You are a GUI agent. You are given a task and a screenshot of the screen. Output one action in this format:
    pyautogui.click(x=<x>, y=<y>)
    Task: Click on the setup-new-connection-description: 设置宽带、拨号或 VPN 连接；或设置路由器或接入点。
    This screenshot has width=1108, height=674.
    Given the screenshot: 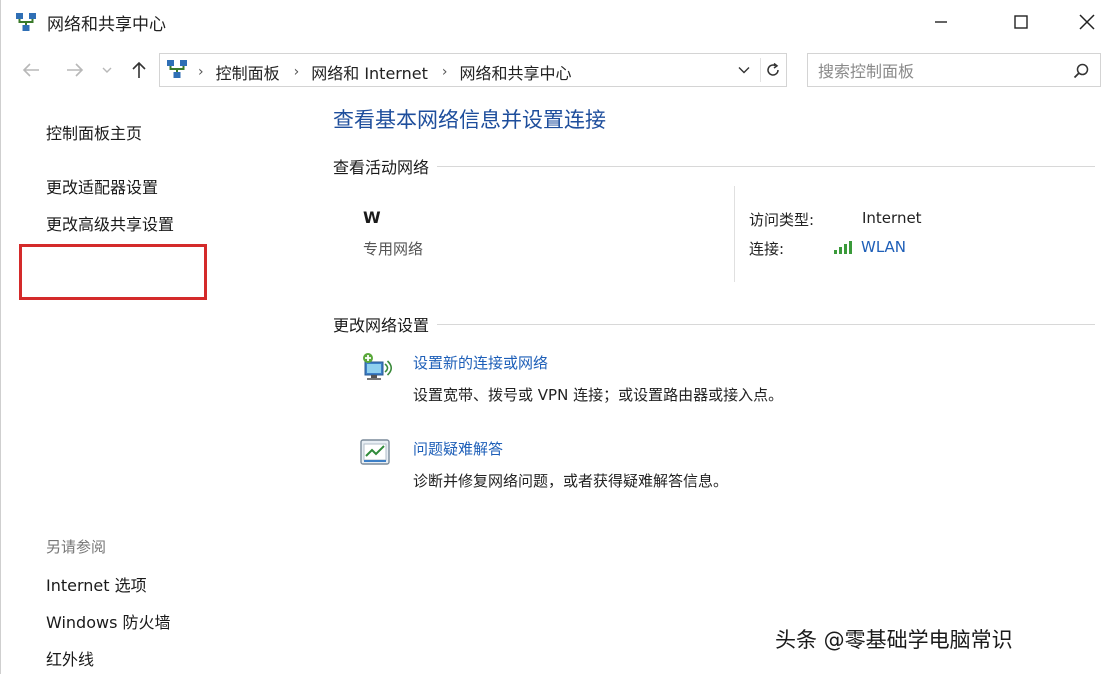 What is the action you would take?
    pyautogui.click(x=598, y=395)
    